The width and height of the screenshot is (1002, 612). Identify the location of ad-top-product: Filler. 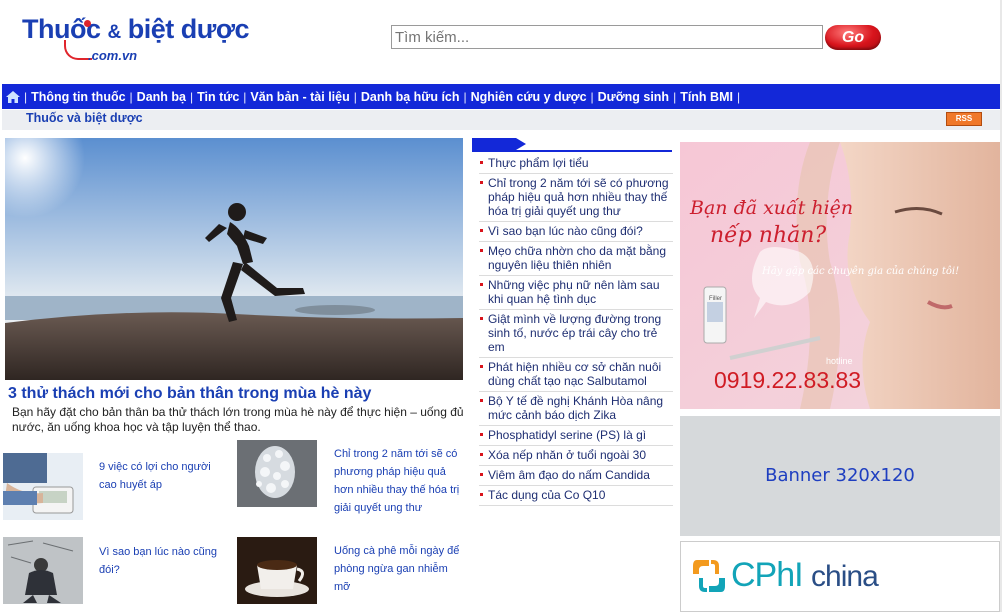
(715, 299).